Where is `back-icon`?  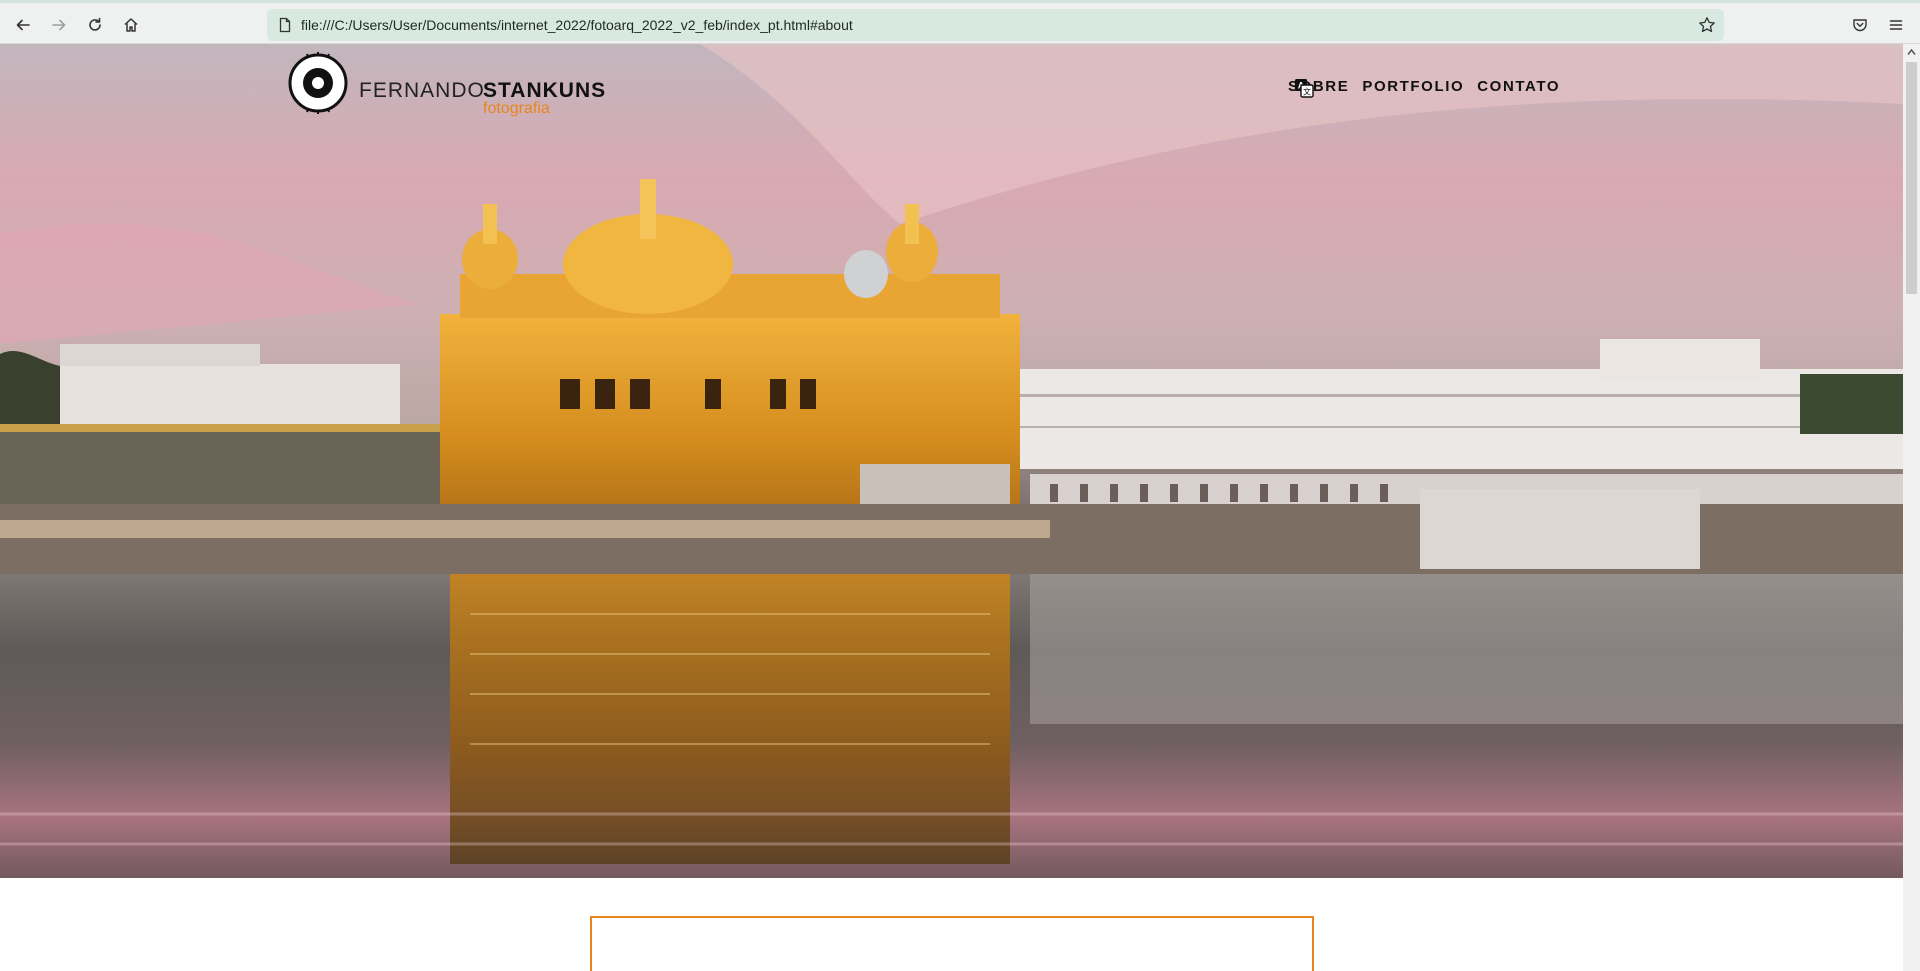 back-icon is located at coordinates (23, 25).